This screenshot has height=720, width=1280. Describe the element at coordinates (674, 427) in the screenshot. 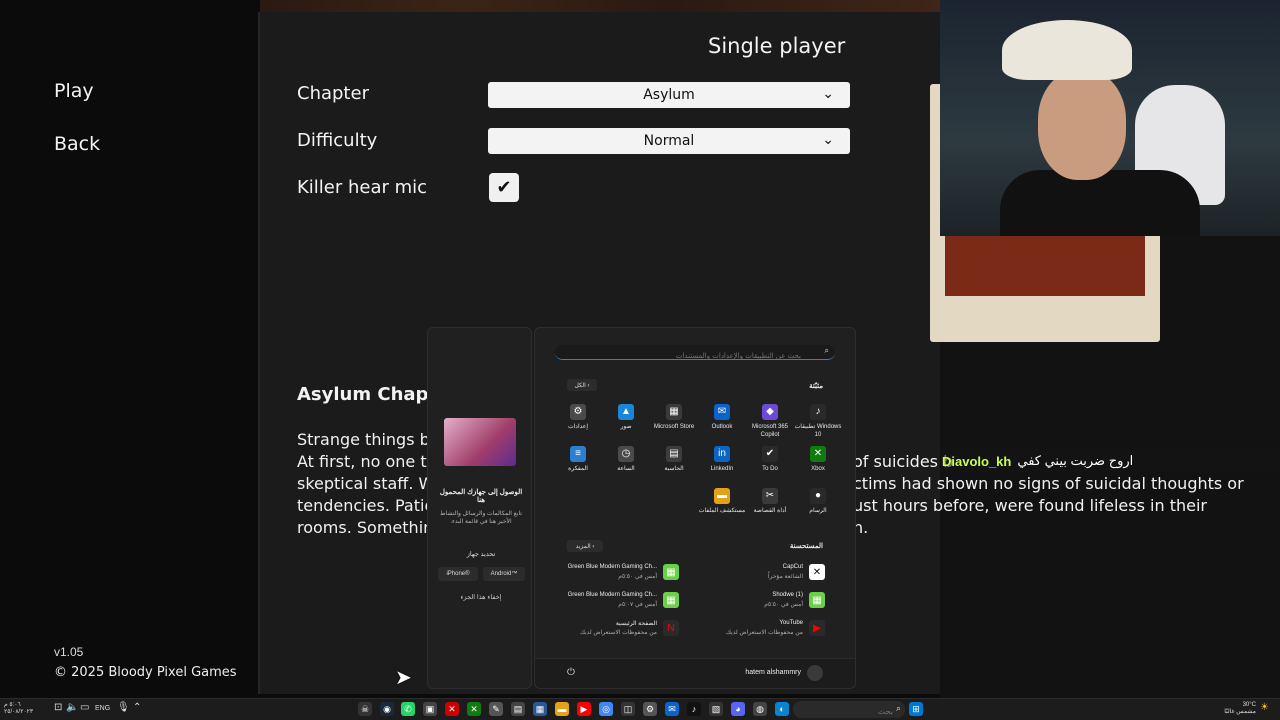

I see `pinned-app-label: Microsoft Store` at that location.